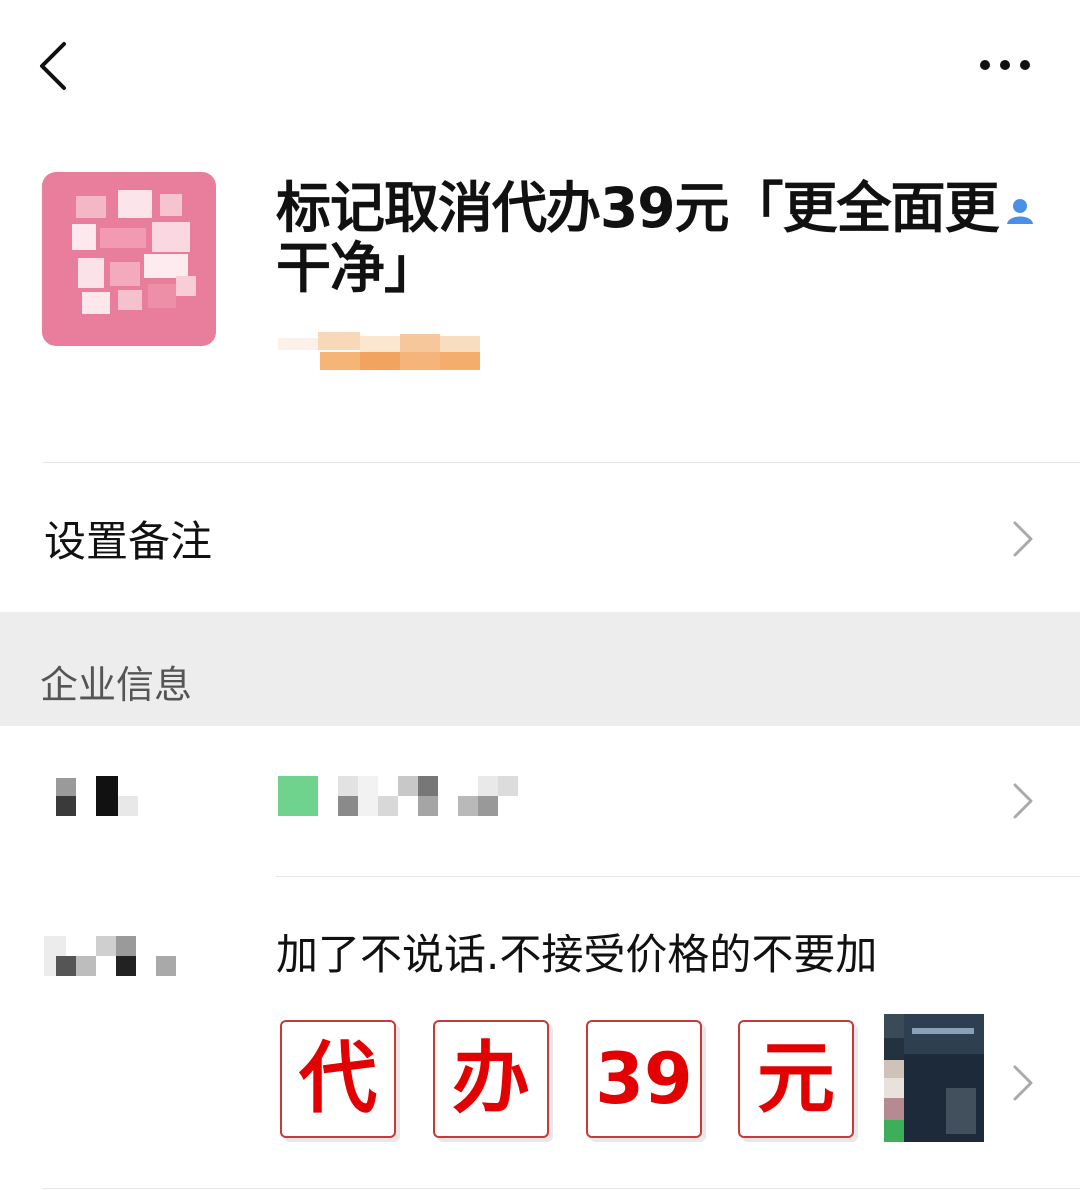 The height and width of the screenshot is (1190, 1080). What do you see at coordinates (129, 259) in the screenshot?
I see `avatar` at bounding box center [129, 259].